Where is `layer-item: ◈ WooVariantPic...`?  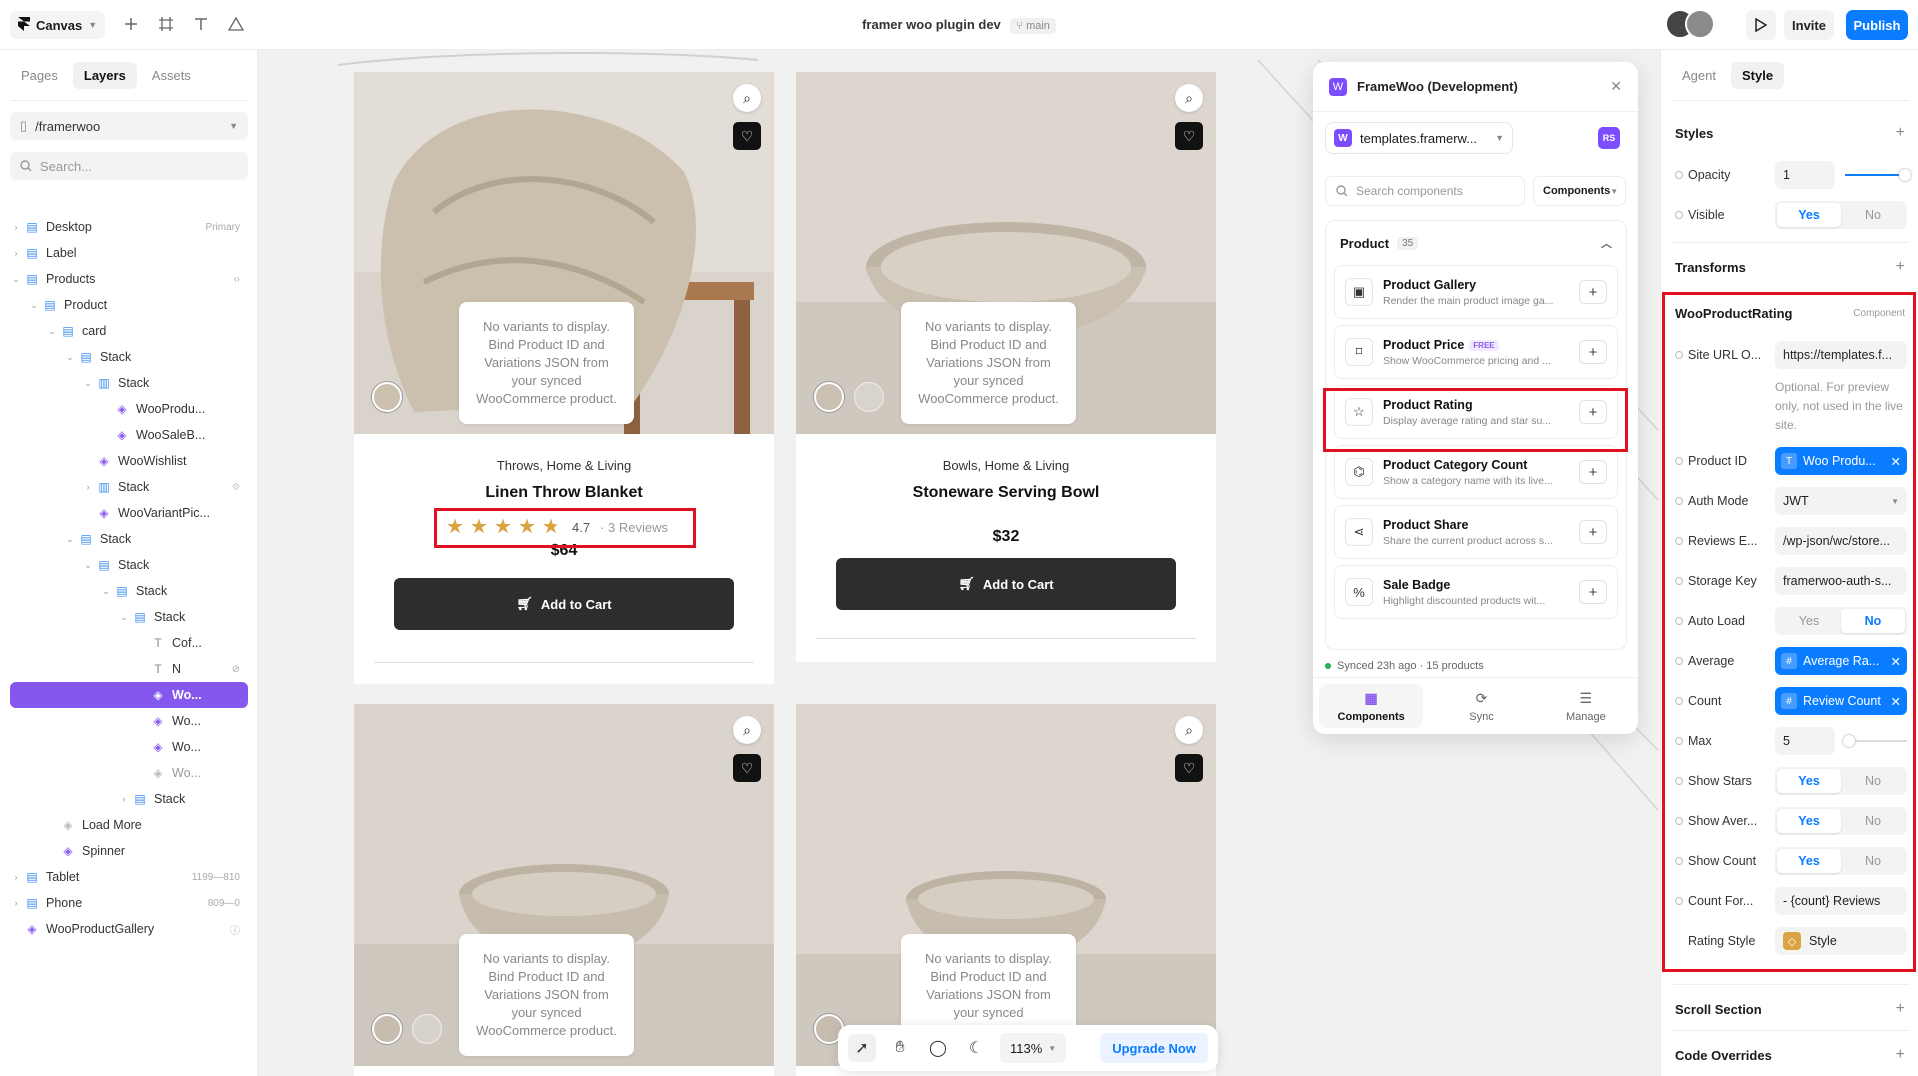
layer-item: ◈ WooVariantPic... is located at coordinates (129, 513).